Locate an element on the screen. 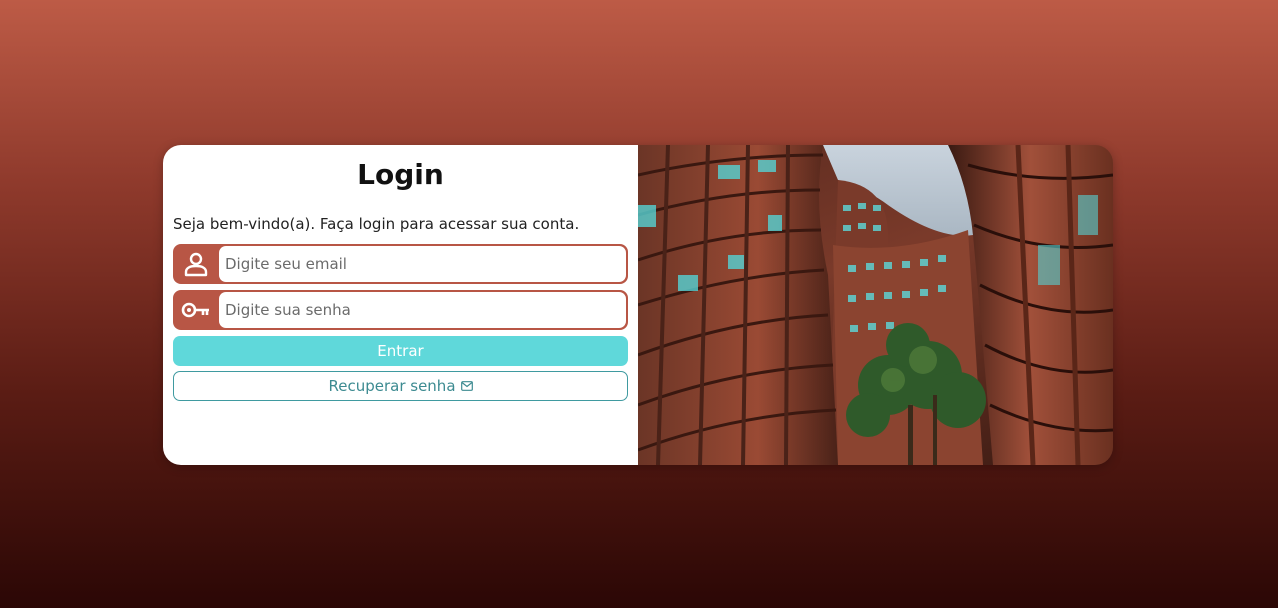 This screenshot has height=608, width=1278. password-field-group is located at coordinates (400, 310).